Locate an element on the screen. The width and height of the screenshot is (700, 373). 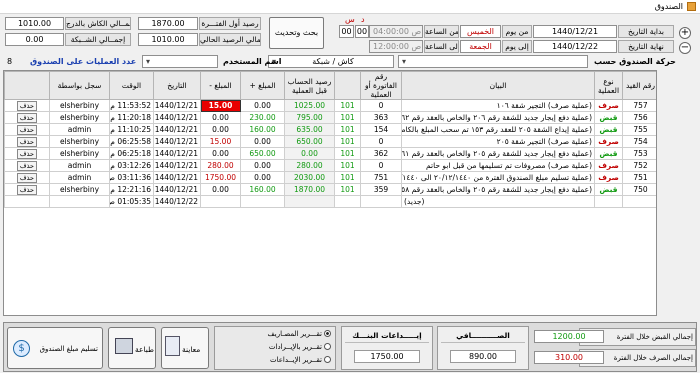
cell-date: 1440/12/22 is located at coordinates (177, 201).